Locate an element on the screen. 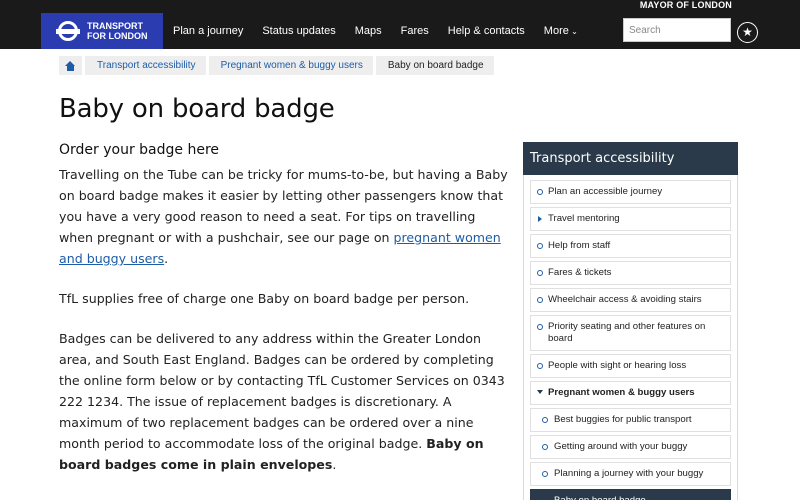 This screenshot has height=500, width=800. sidebar-item-pregnant-women: Pregnant women & buggy users is located at coordinates (630, 393).